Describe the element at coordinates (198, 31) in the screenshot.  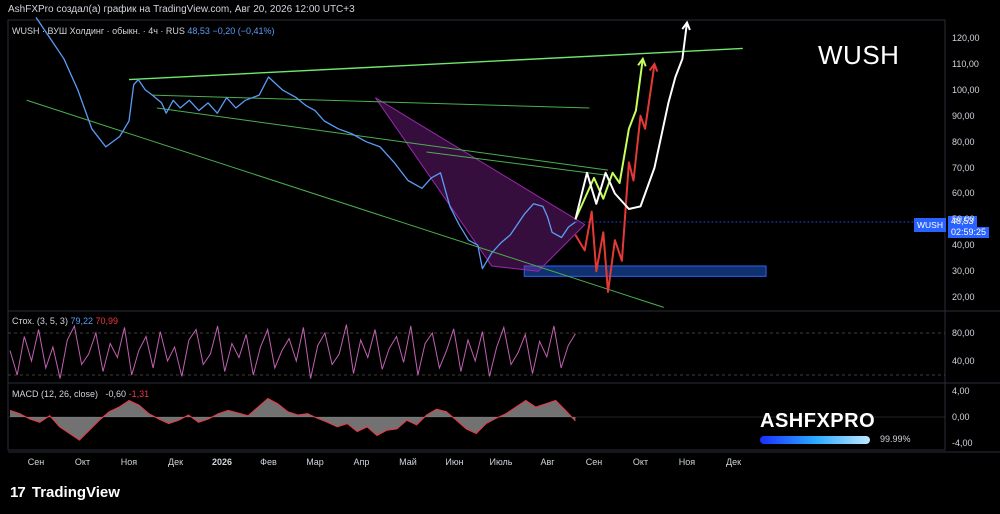
I see `last-price: 48,53` at that location.